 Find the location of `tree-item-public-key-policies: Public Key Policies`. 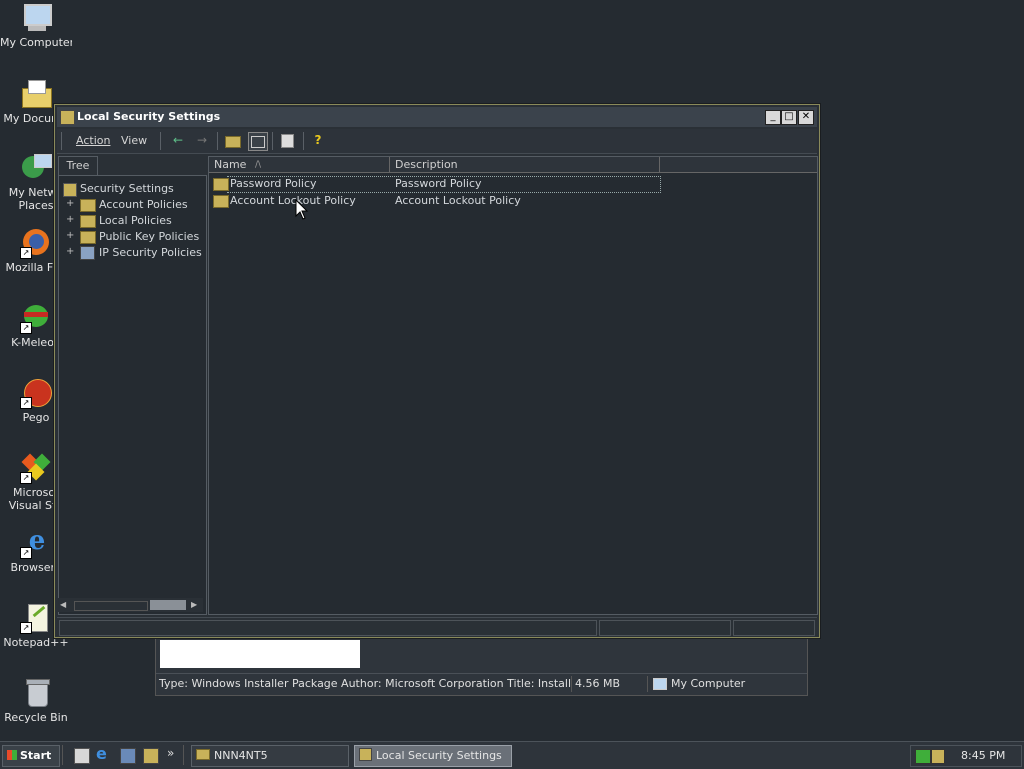

tree-item-public-key-policies: Public Key Policies is located at coordinates (149, 237).